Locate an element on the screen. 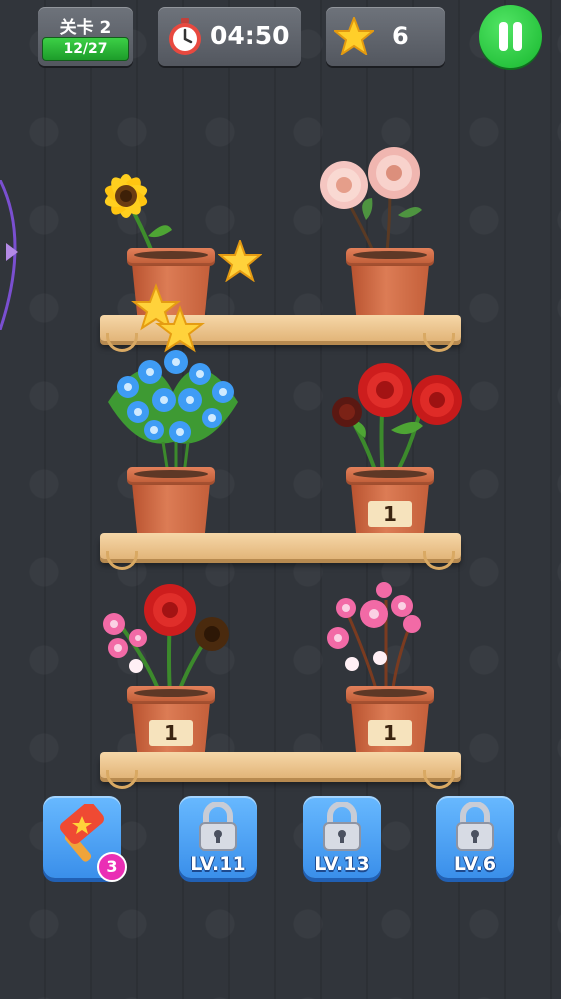 Image resolution: width=561 pixels, height=999 pixels. floating-star-icon is located at coordinates (240, 261).